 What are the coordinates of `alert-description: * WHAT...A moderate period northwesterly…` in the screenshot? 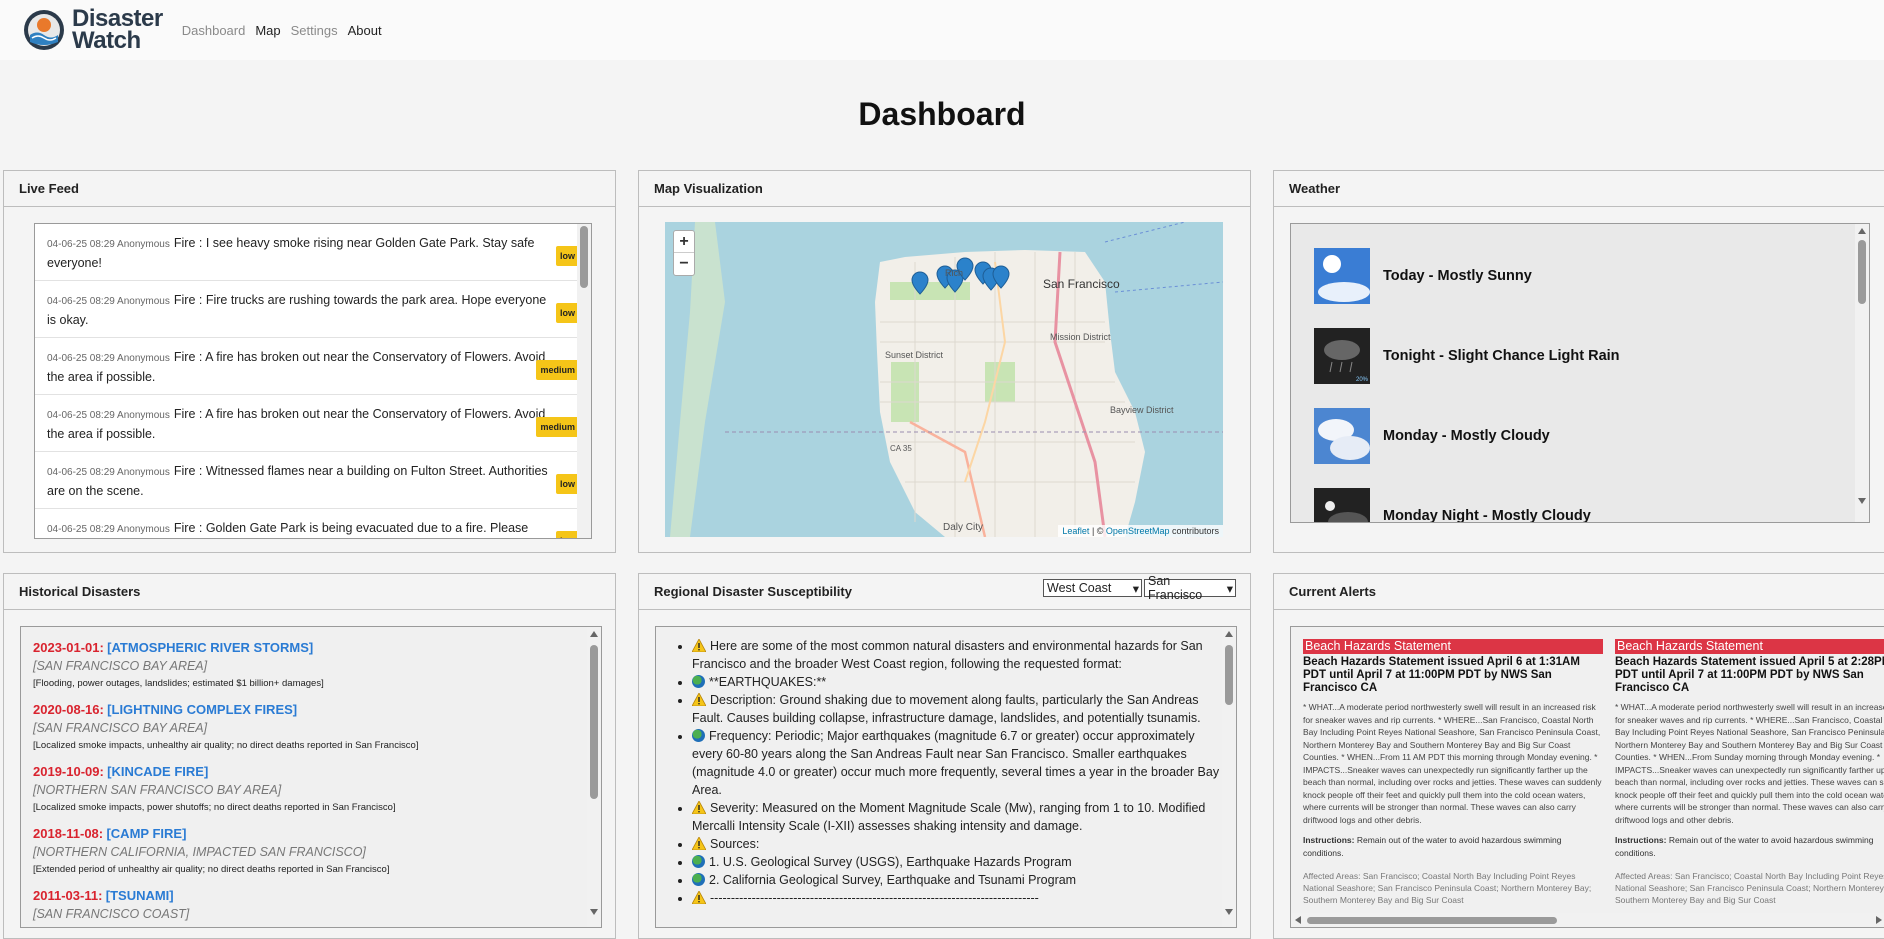 It's located at (1749, 763).